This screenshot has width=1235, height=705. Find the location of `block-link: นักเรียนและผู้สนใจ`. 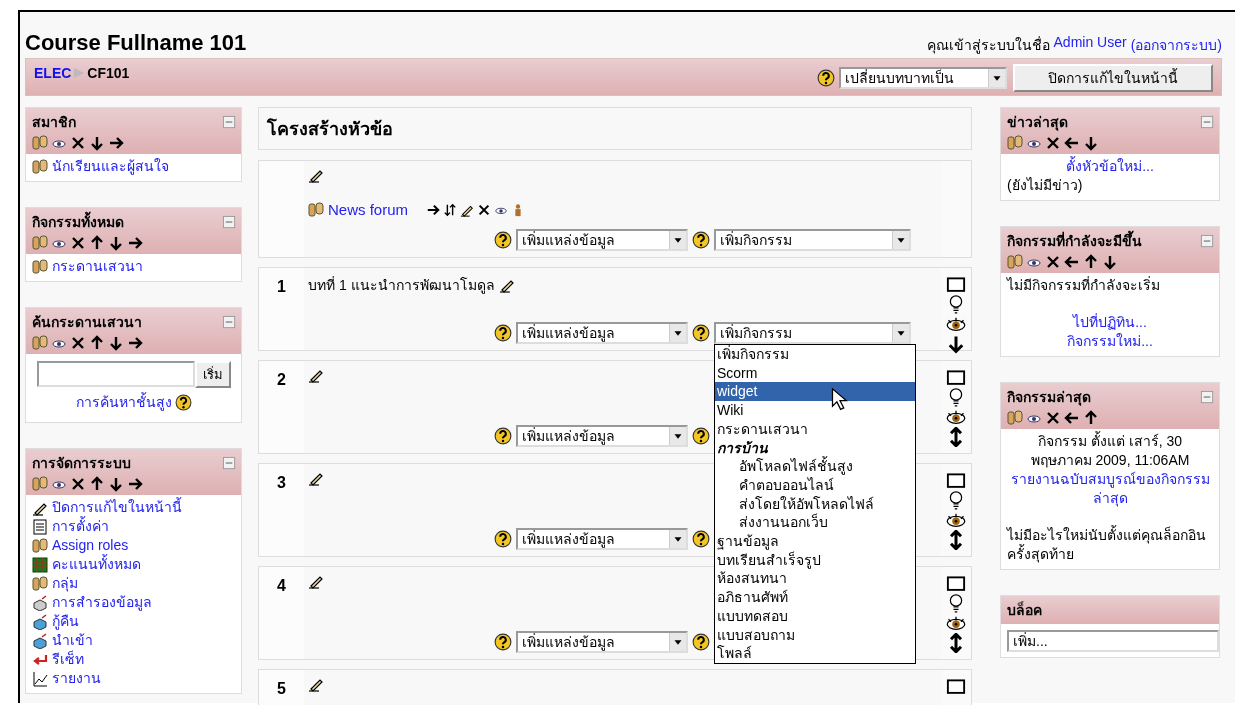

block-link: นักเรียนและผู้สนใจ is located at coordinates (110, 166).